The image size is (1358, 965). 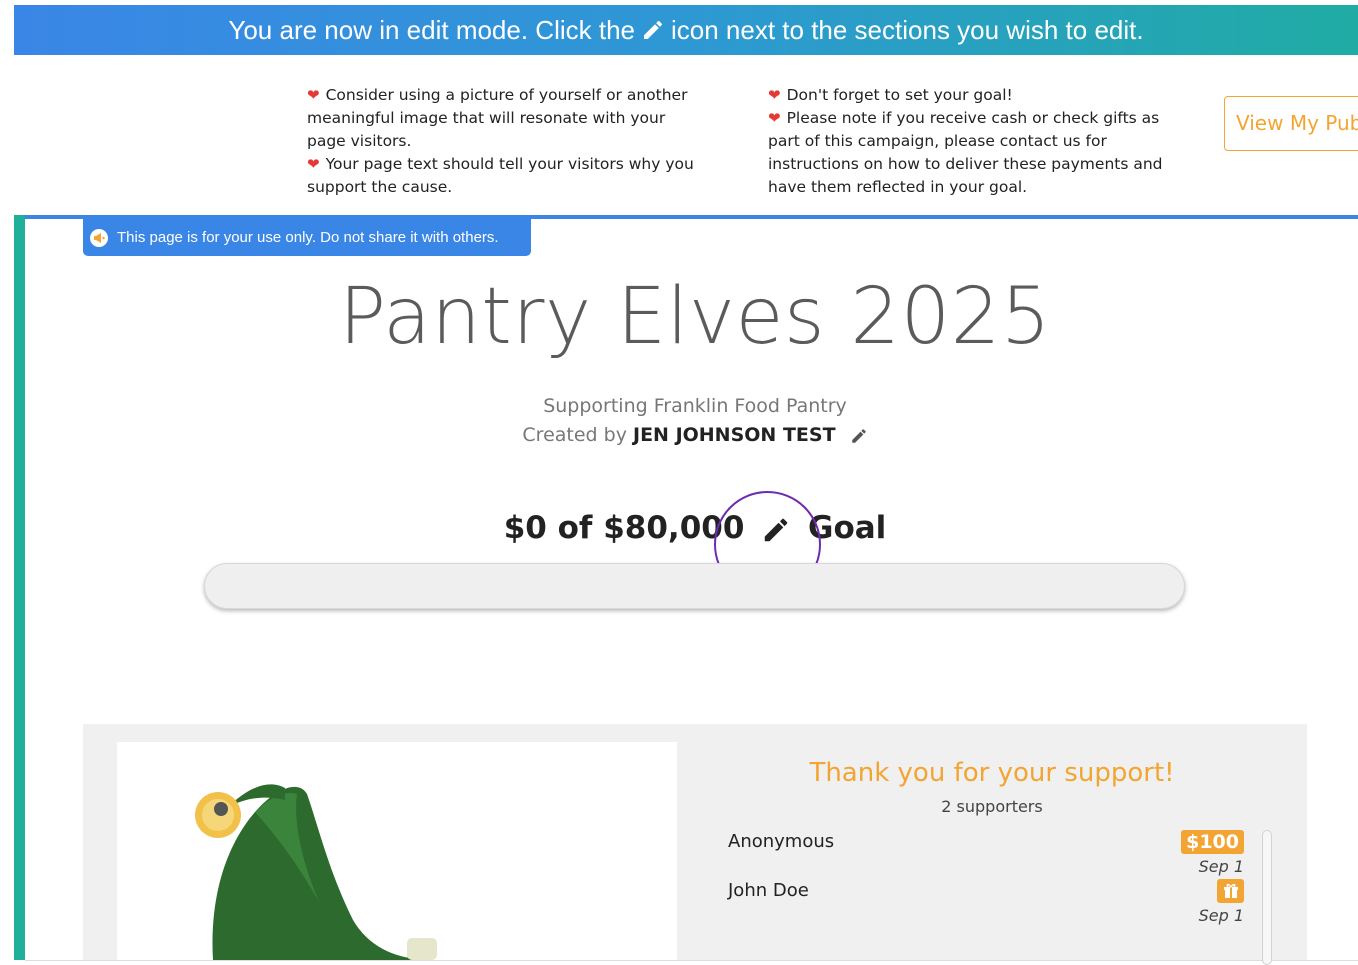 I want to click on creator-line: Created by JEN JOHNSON TEST, so click(x=679, y=435).